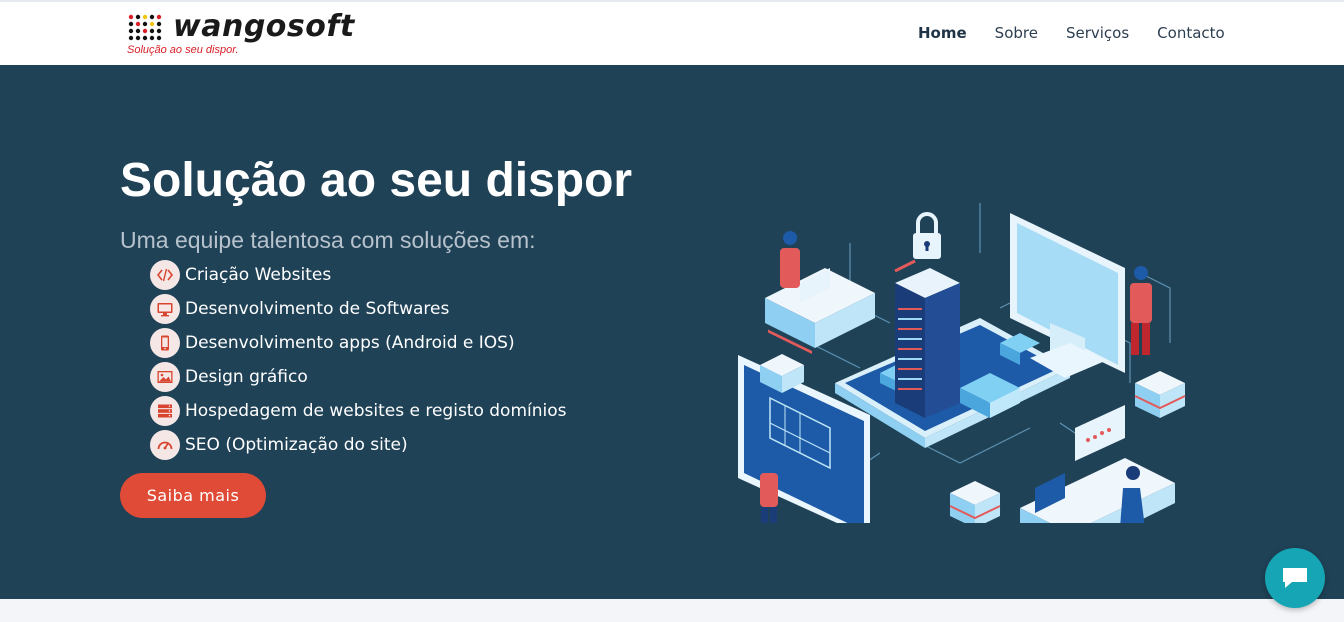 The width and height of the screenshot is (1344, 622). I want to click on saiba-mais-button: Saiba mais, so click(193, 495).